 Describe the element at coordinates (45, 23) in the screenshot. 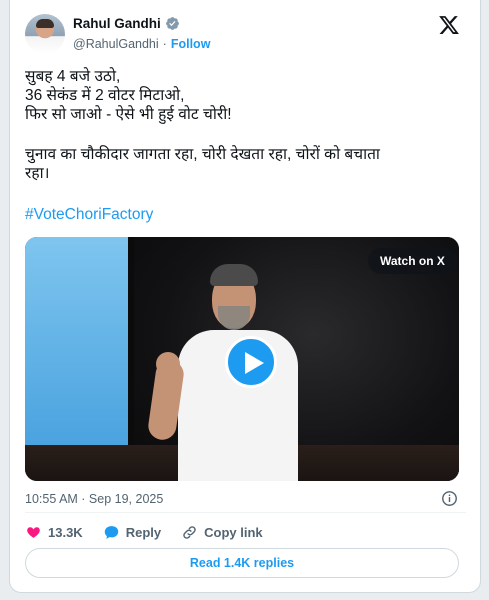

I see `avatar-hair` at that location.